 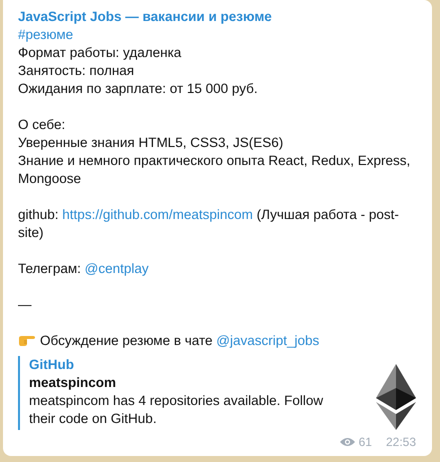 What do you see at coordinates (365, 442) in the screenshot?
I see `view-count: 61` at bounding box center [365, 442].